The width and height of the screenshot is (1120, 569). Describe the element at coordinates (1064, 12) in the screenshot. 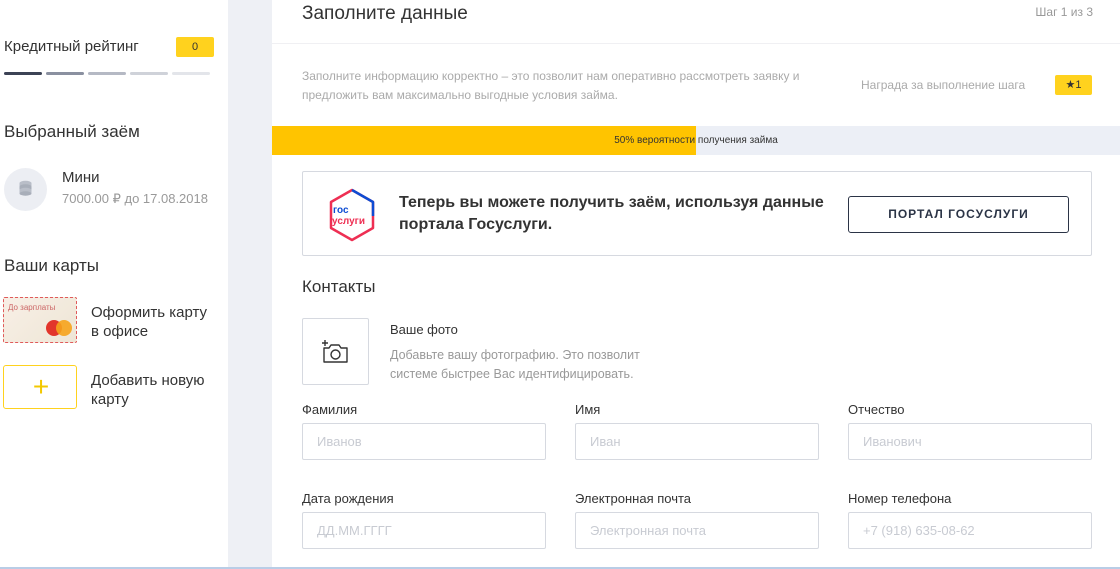

I see `step-indicator: Шаг 1 из 3` at that location.